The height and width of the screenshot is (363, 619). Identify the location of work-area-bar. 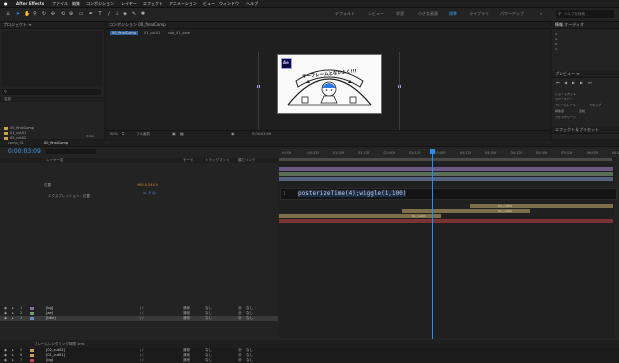
(445, 159).